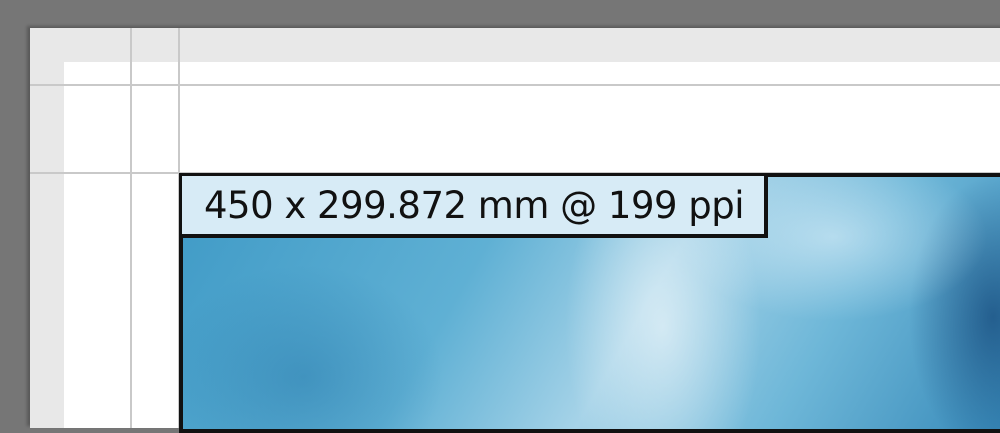 Image resolution: width=1000 pixels, height=433 pixels. What do you see at coordinates (47, 228) in the screenshot?
I see `bleed-area-left` at bounding box center [47, 228].